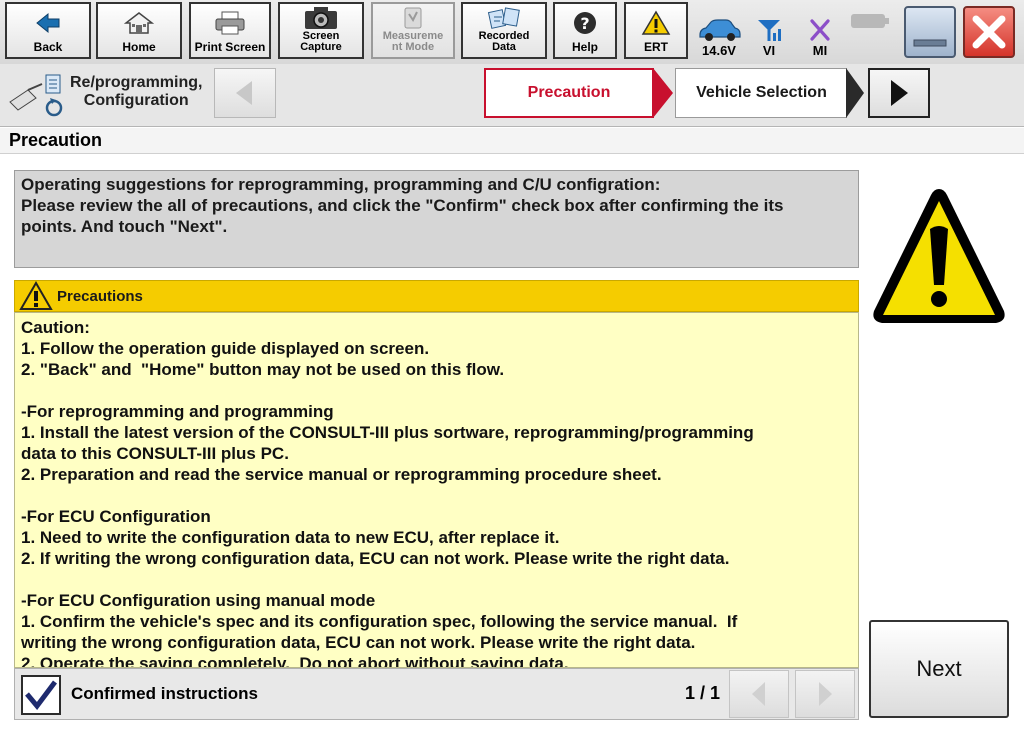  I want to click on screen-capture-button: Screen Capture, so click(321, 30).